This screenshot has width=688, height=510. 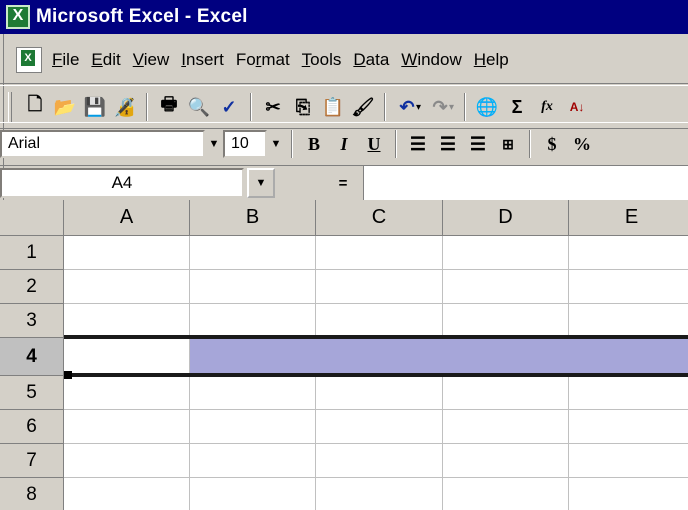 I want to click on open-icon: 📂, so click(x=65, y=107).